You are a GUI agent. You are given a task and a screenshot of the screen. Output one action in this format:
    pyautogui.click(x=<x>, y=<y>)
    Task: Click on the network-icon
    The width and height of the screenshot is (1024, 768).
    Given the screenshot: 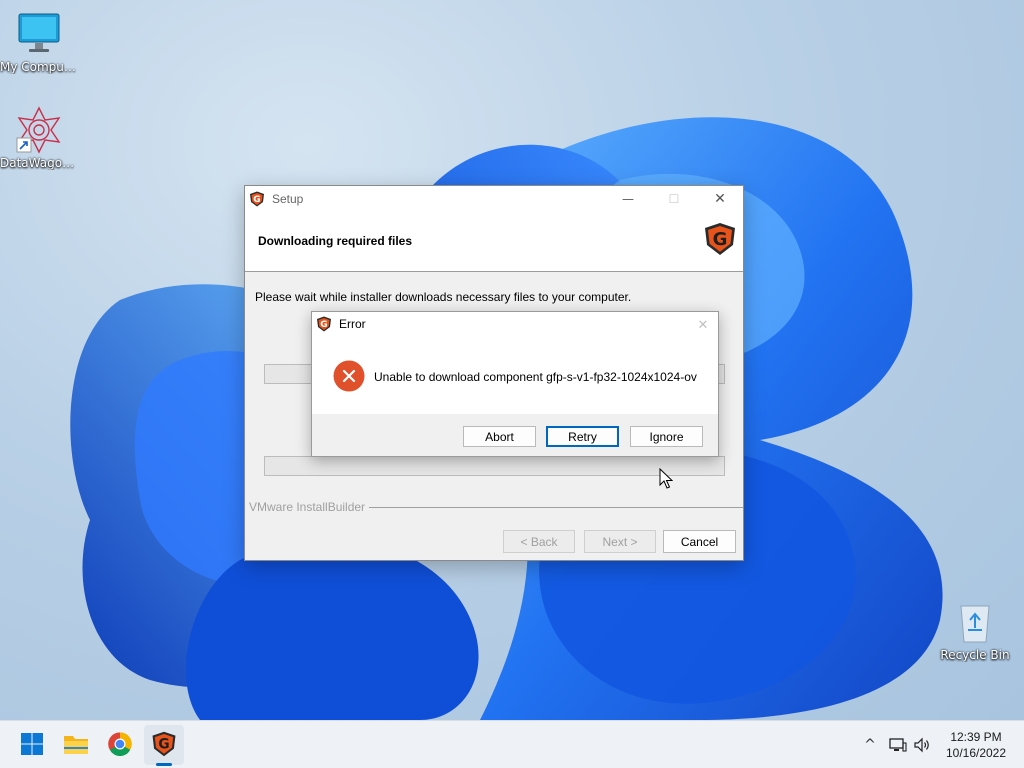 What is the action you would take?
    pyautogui.click(x=898, y=745)
    